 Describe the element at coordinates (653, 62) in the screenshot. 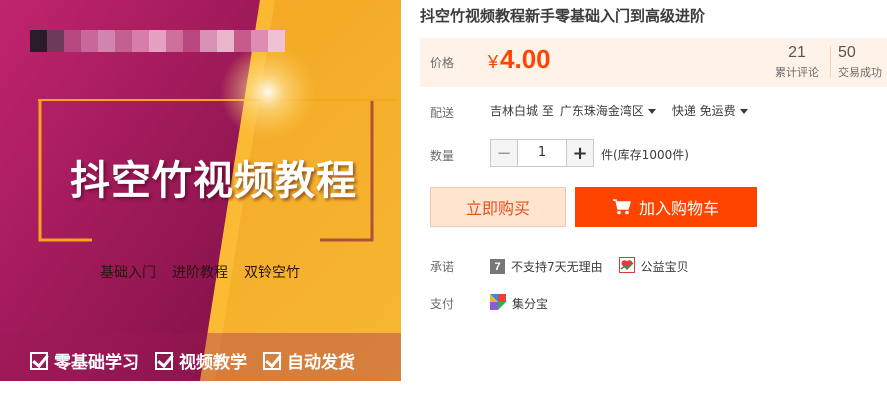

I see `price-panel: 价格 ¥4.00 21 累计评论 50 交易成功` at that location.